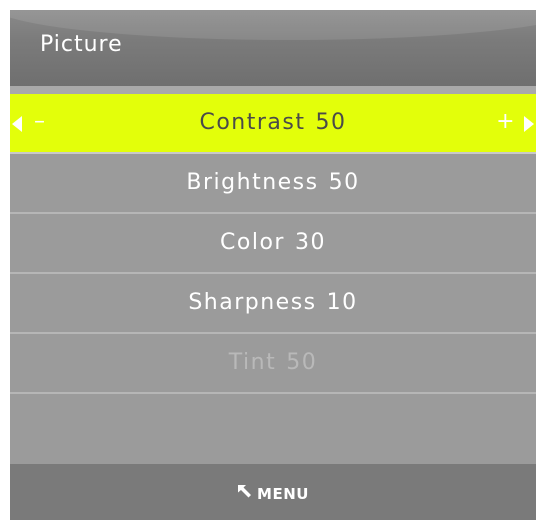  Describe the element at coordinates (273, 90) in the screenshot. I see `header-divider` at that location.